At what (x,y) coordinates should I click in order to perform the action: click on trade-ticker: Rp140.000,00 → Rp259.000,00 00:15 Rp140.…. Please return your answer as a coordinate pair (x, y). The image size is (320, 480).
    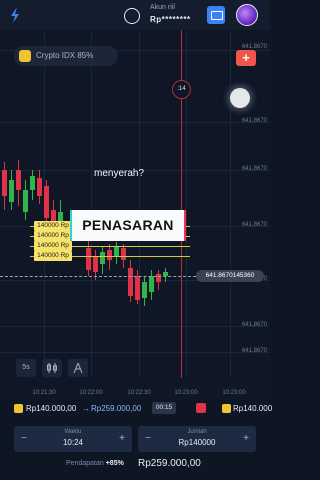
    Looking at the image, I should click on (136, 408).